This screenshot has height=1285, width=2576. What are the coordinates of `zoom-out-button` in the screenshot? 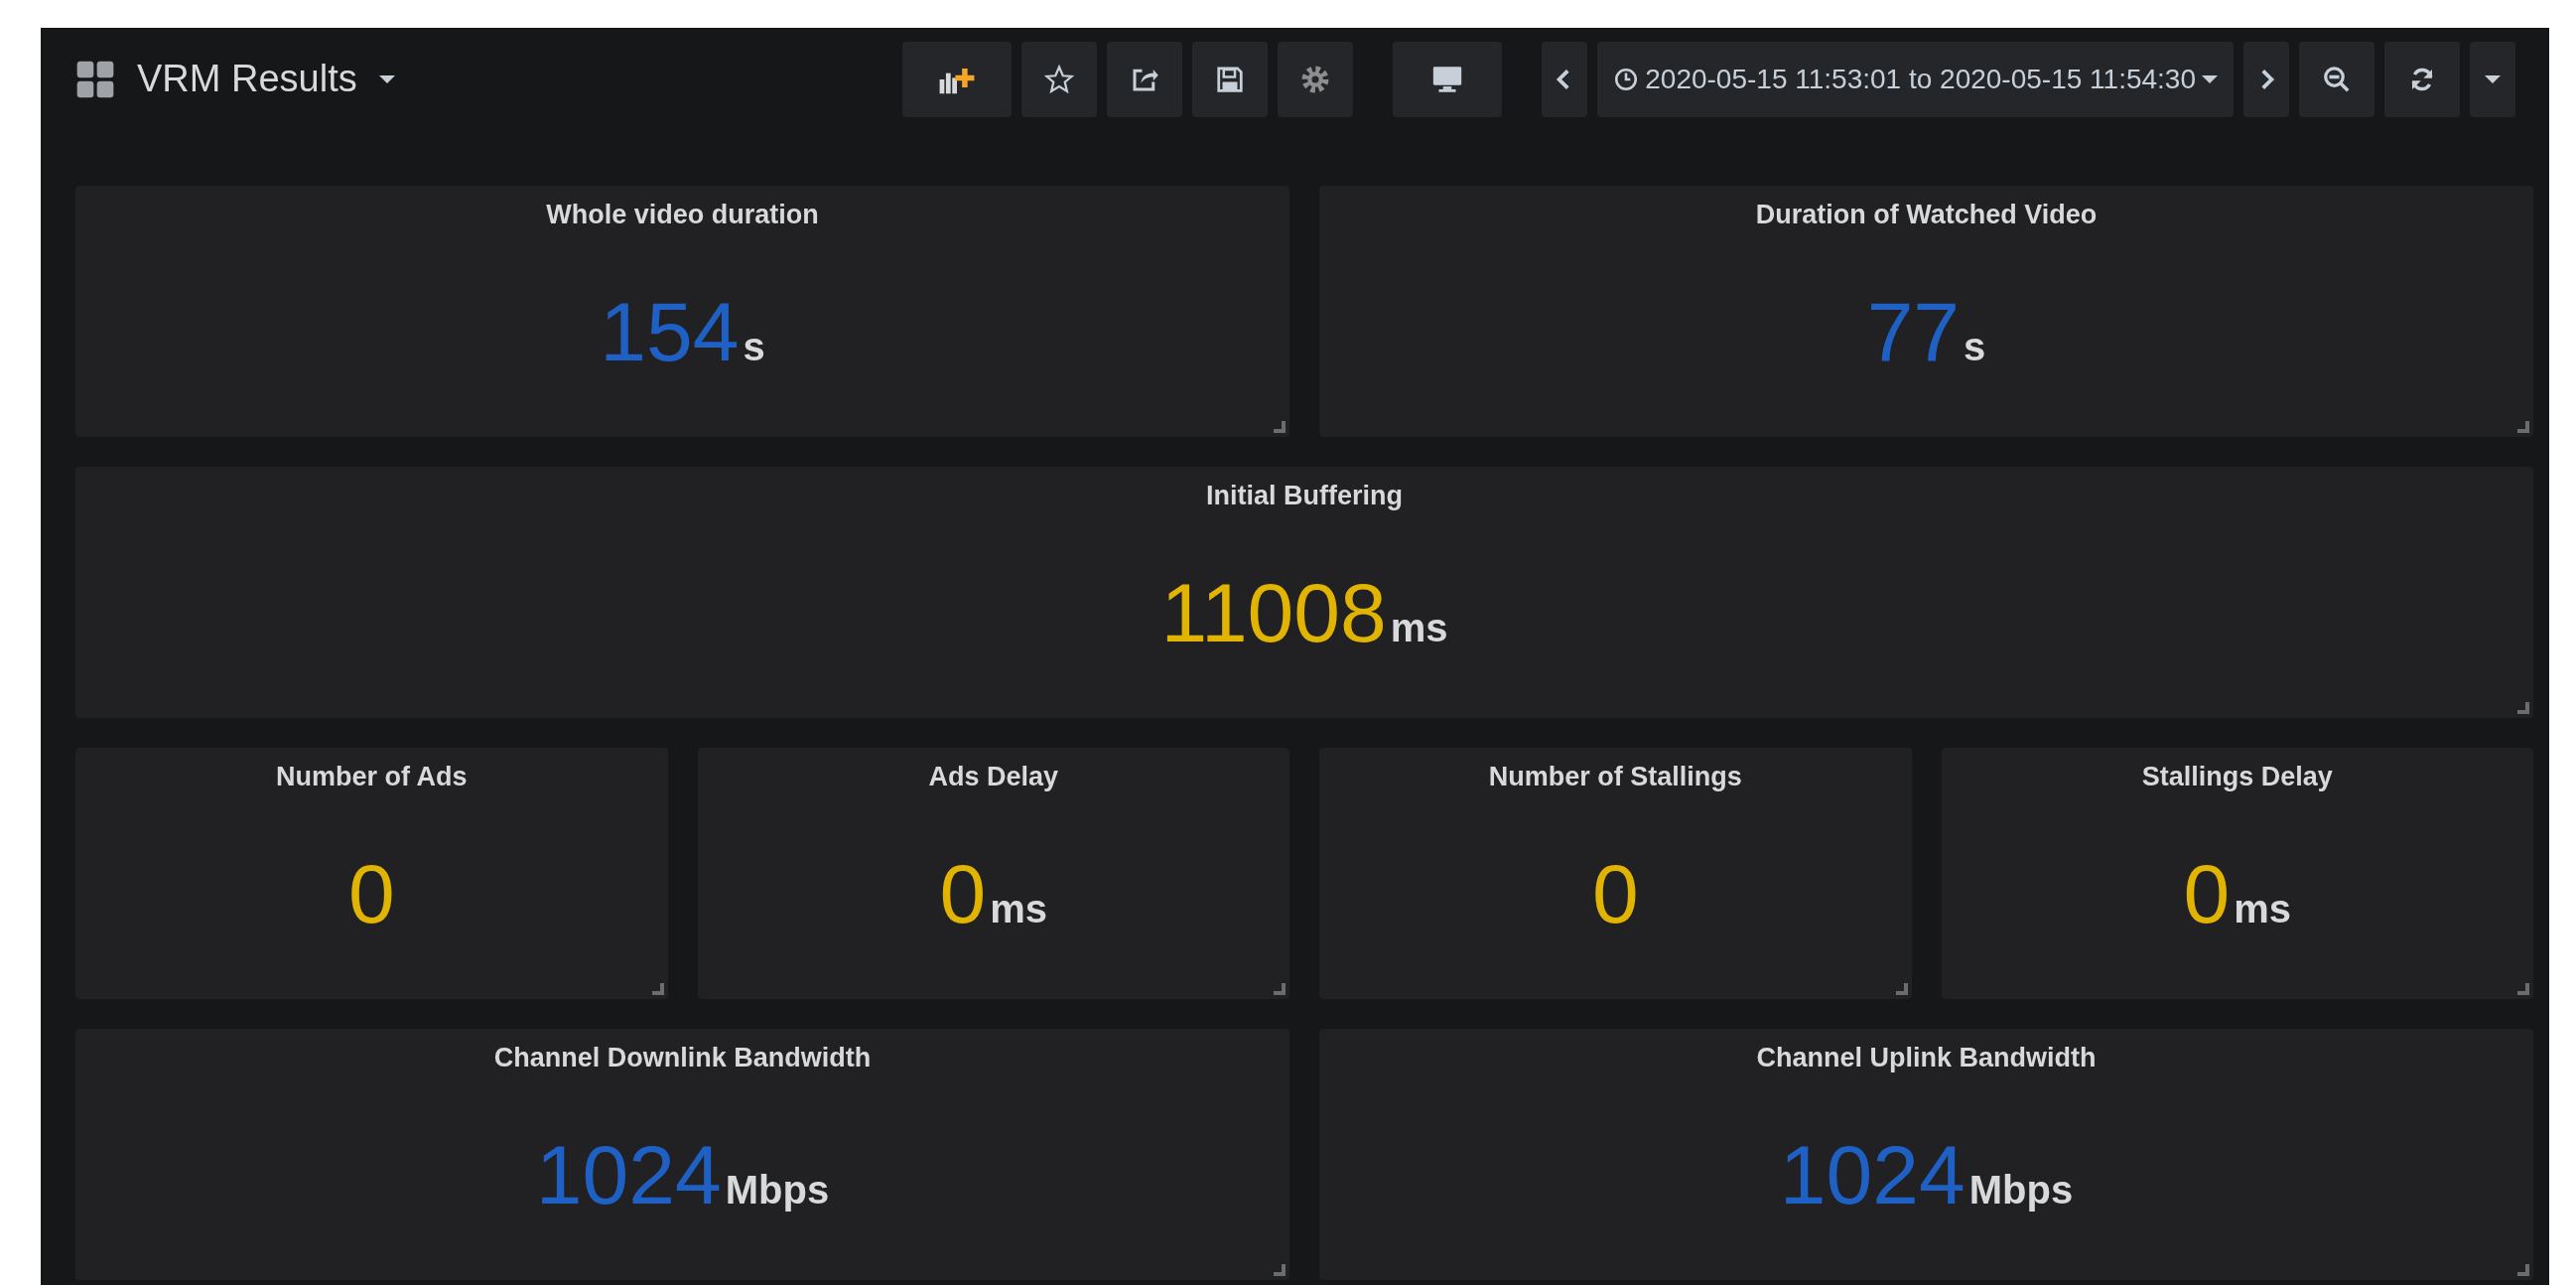 It's located at (2336, 79).